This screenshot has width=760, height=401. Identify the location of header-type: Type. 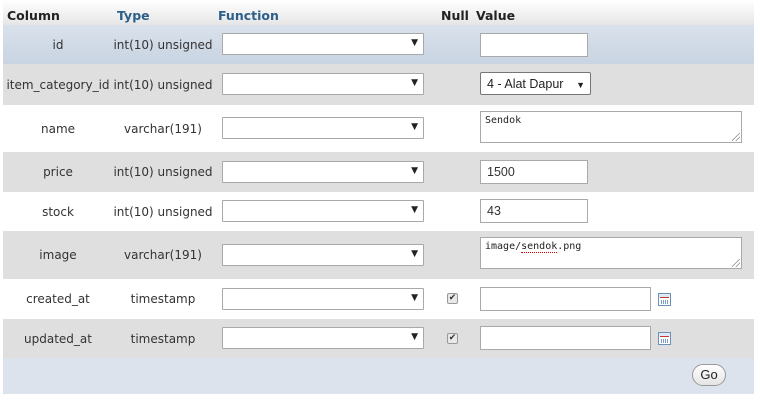
(133, 16).